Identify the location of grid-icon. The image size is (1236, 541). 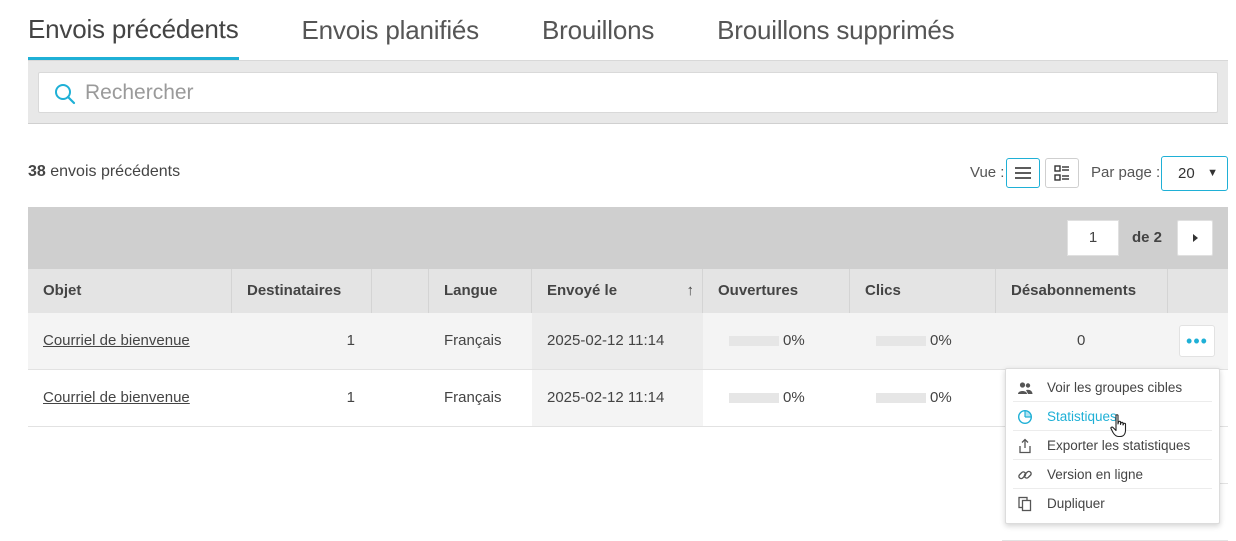
(1061, 173).